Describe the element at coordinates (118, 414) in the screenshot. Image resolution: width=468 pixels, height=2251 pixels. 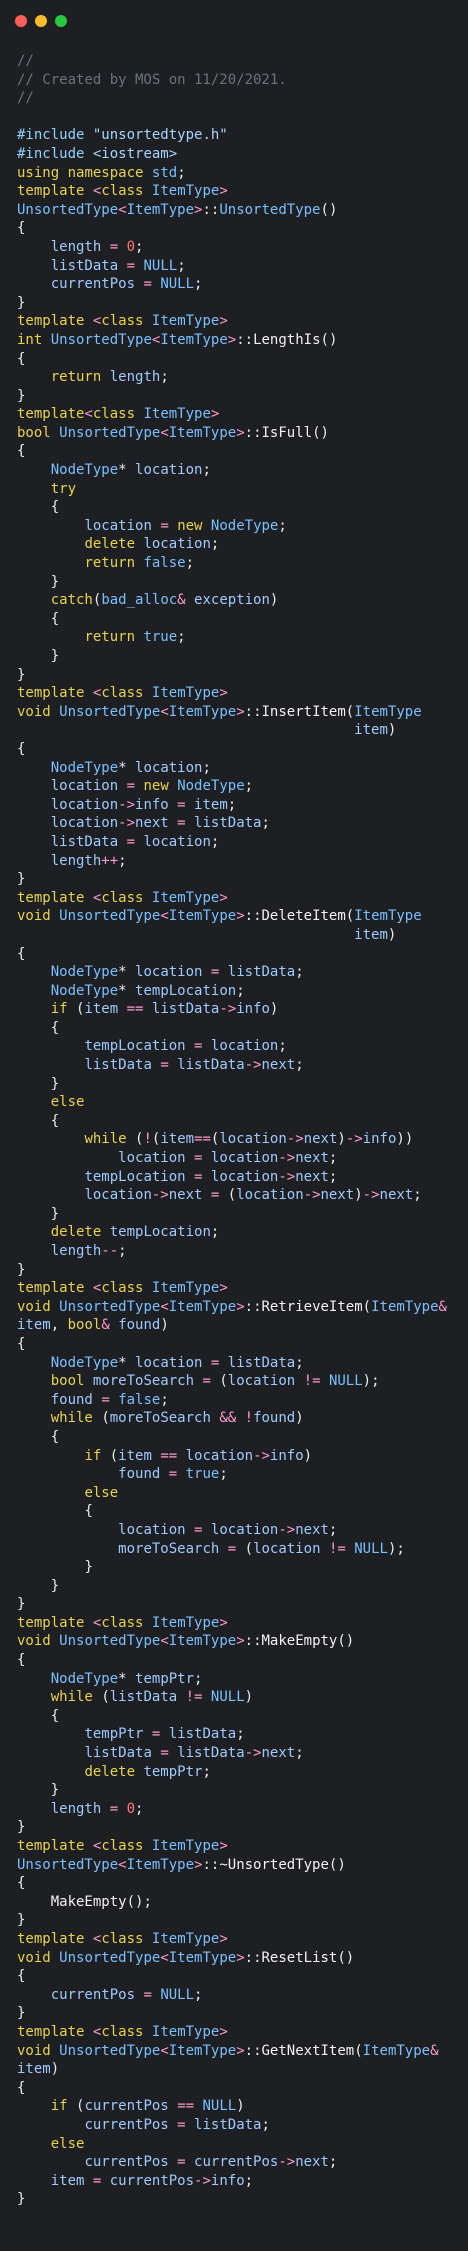
I see `code-line: template<class ItemType>` at that location.